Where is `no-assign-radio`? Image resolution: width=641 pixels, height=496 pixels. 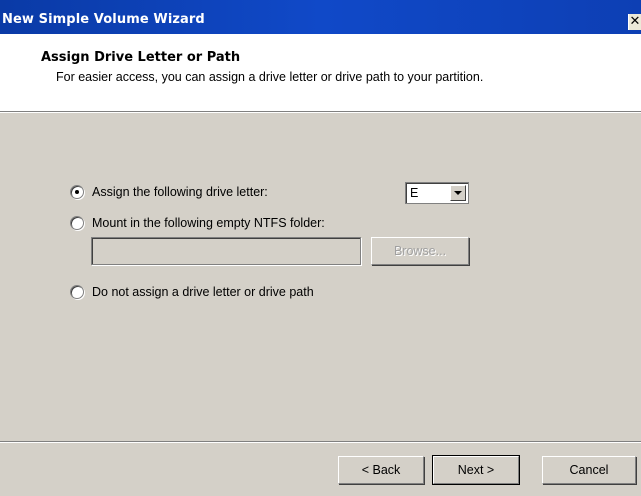 no-assign-radio is located at coordinates (77, 292).